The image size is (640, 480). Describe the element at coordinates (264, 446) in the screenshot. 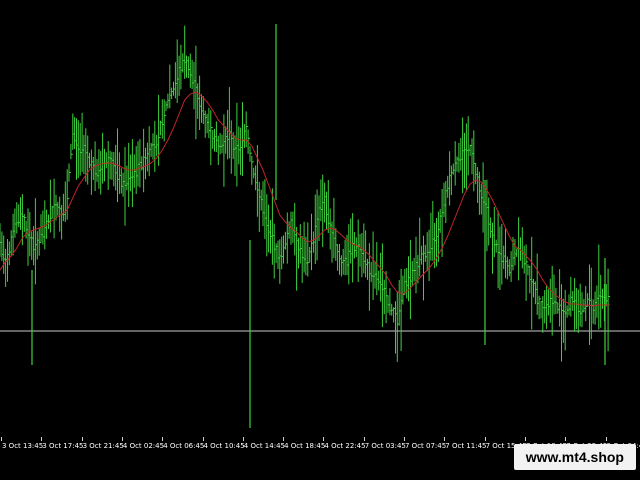

I see `time-tick-label: 4 Oct 14:45` at that location.